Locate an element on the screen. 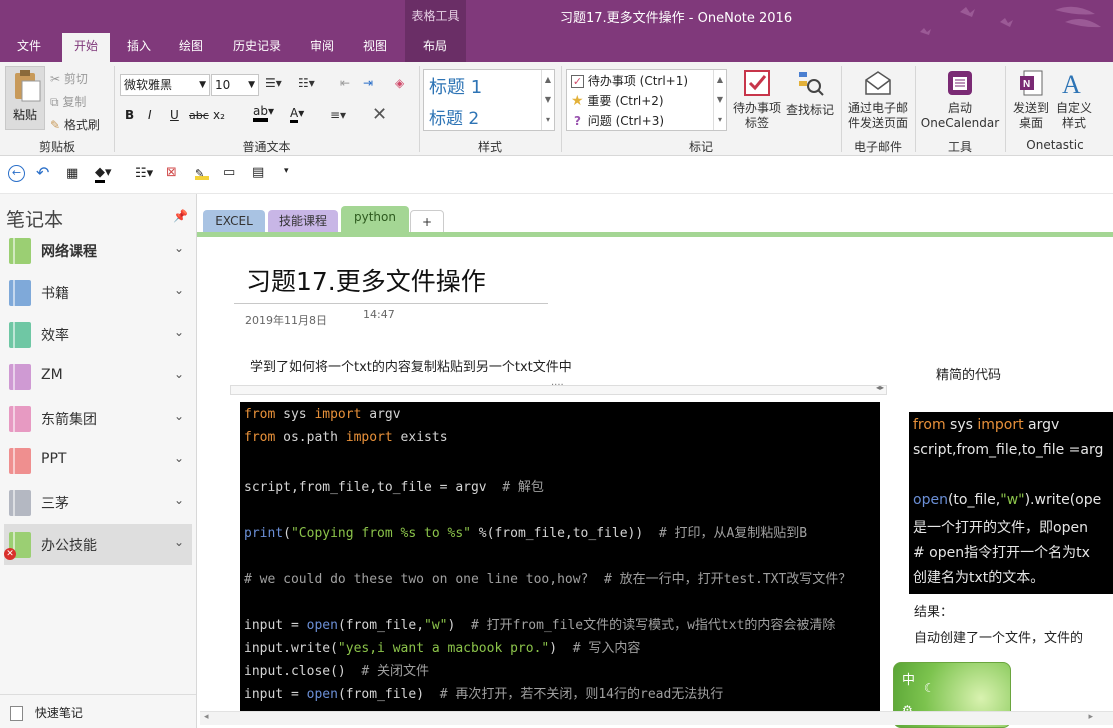 Image resolution: width=1113 pixels, height=728 pixels. highlight-button-qat: ✎ is located at coordinates (202, 173).